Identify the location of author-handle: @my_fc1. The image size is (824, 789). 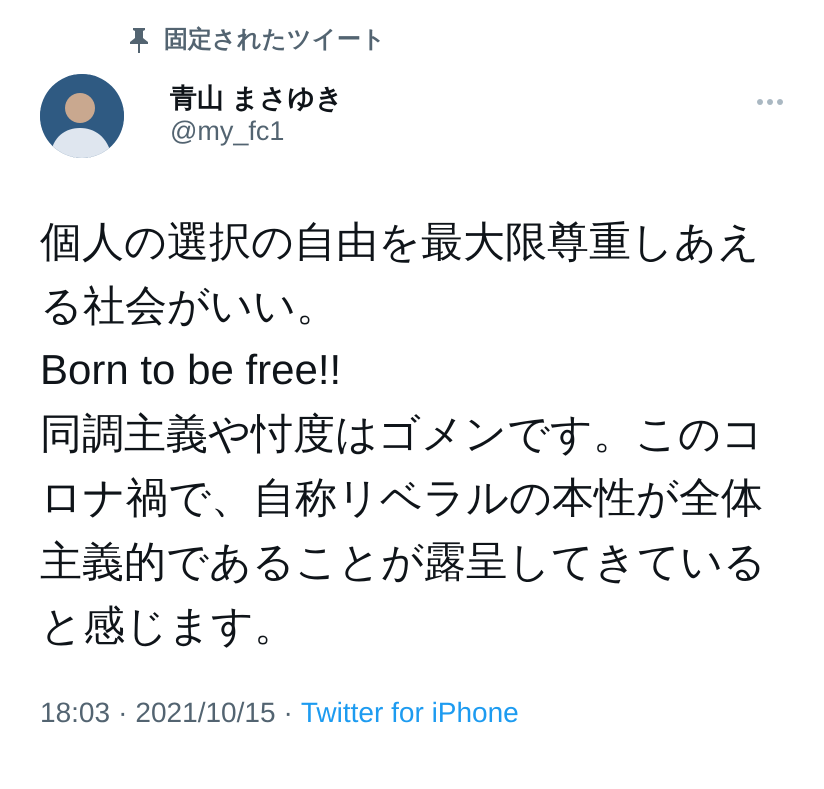
(440, 132).